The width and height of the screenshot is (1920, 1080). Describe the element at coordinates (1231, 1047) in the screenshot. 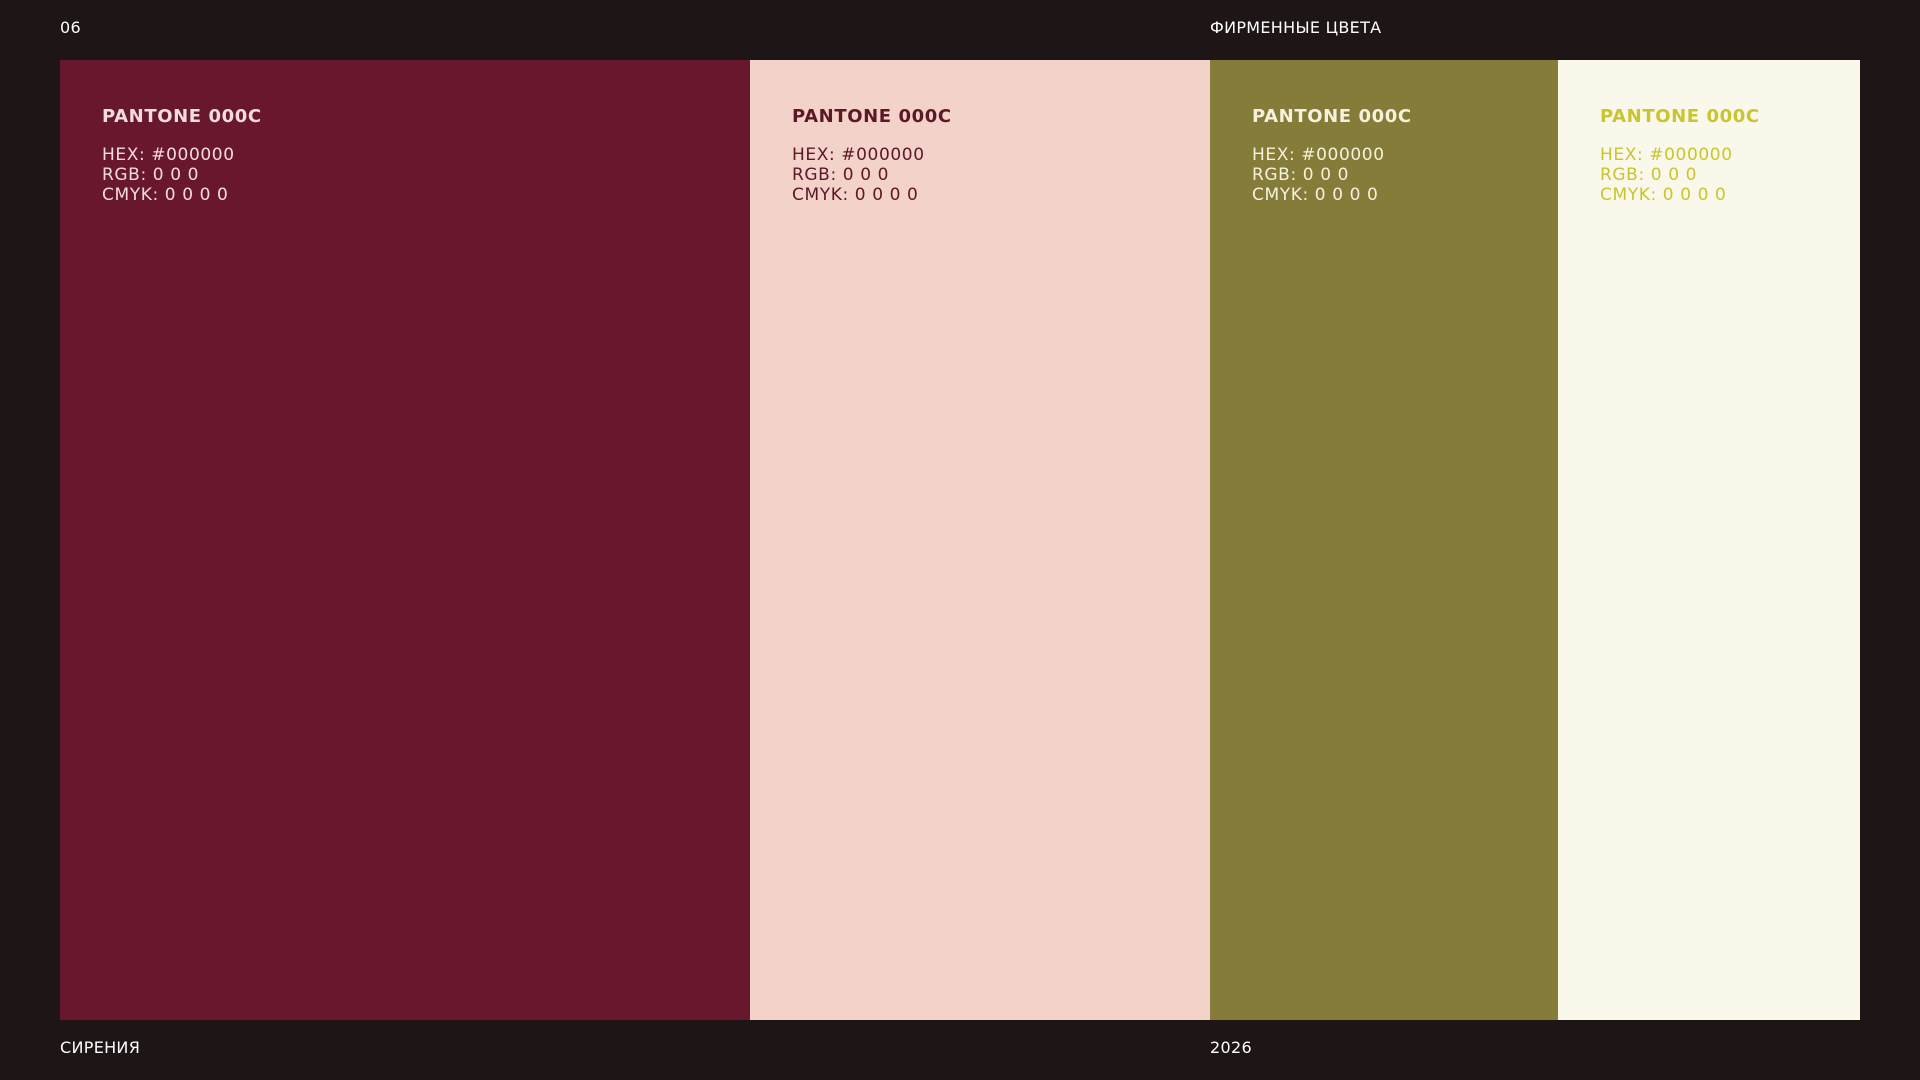

I see `year-label: 2026` at that location.